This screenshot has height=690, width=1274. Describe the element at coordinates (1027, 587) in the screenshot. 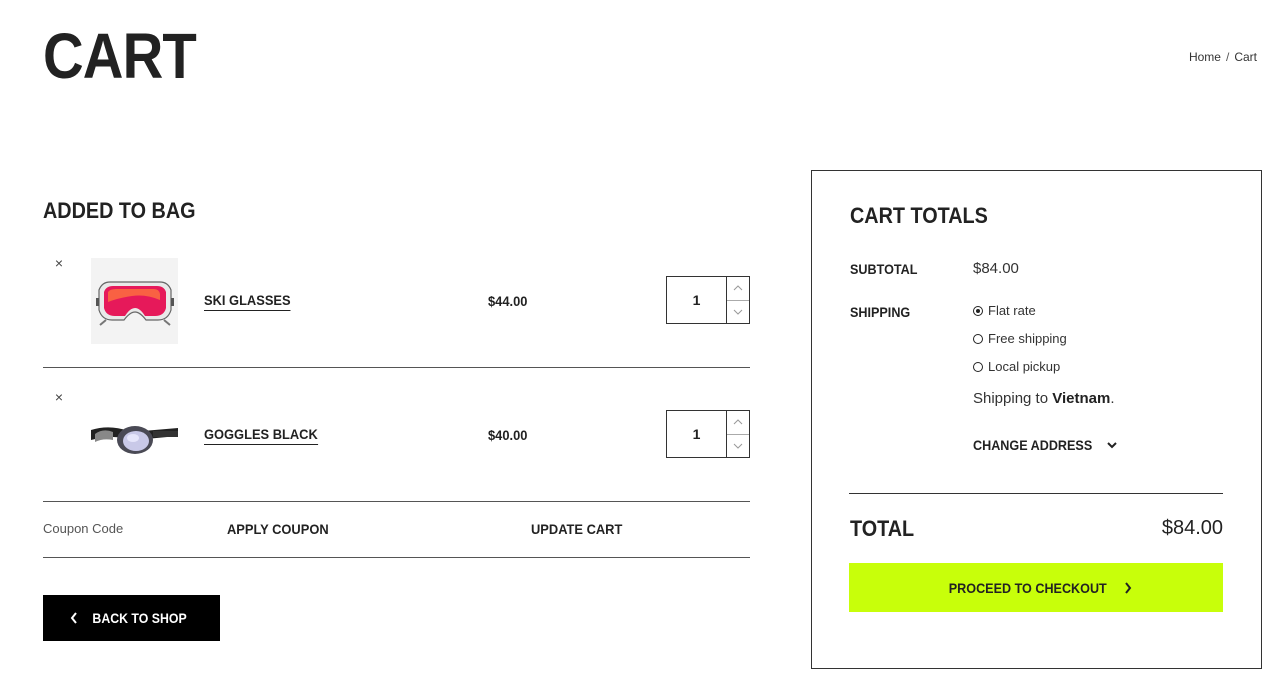

I see `checkout-label: PROCEED TO CHECKOUT` at that location.